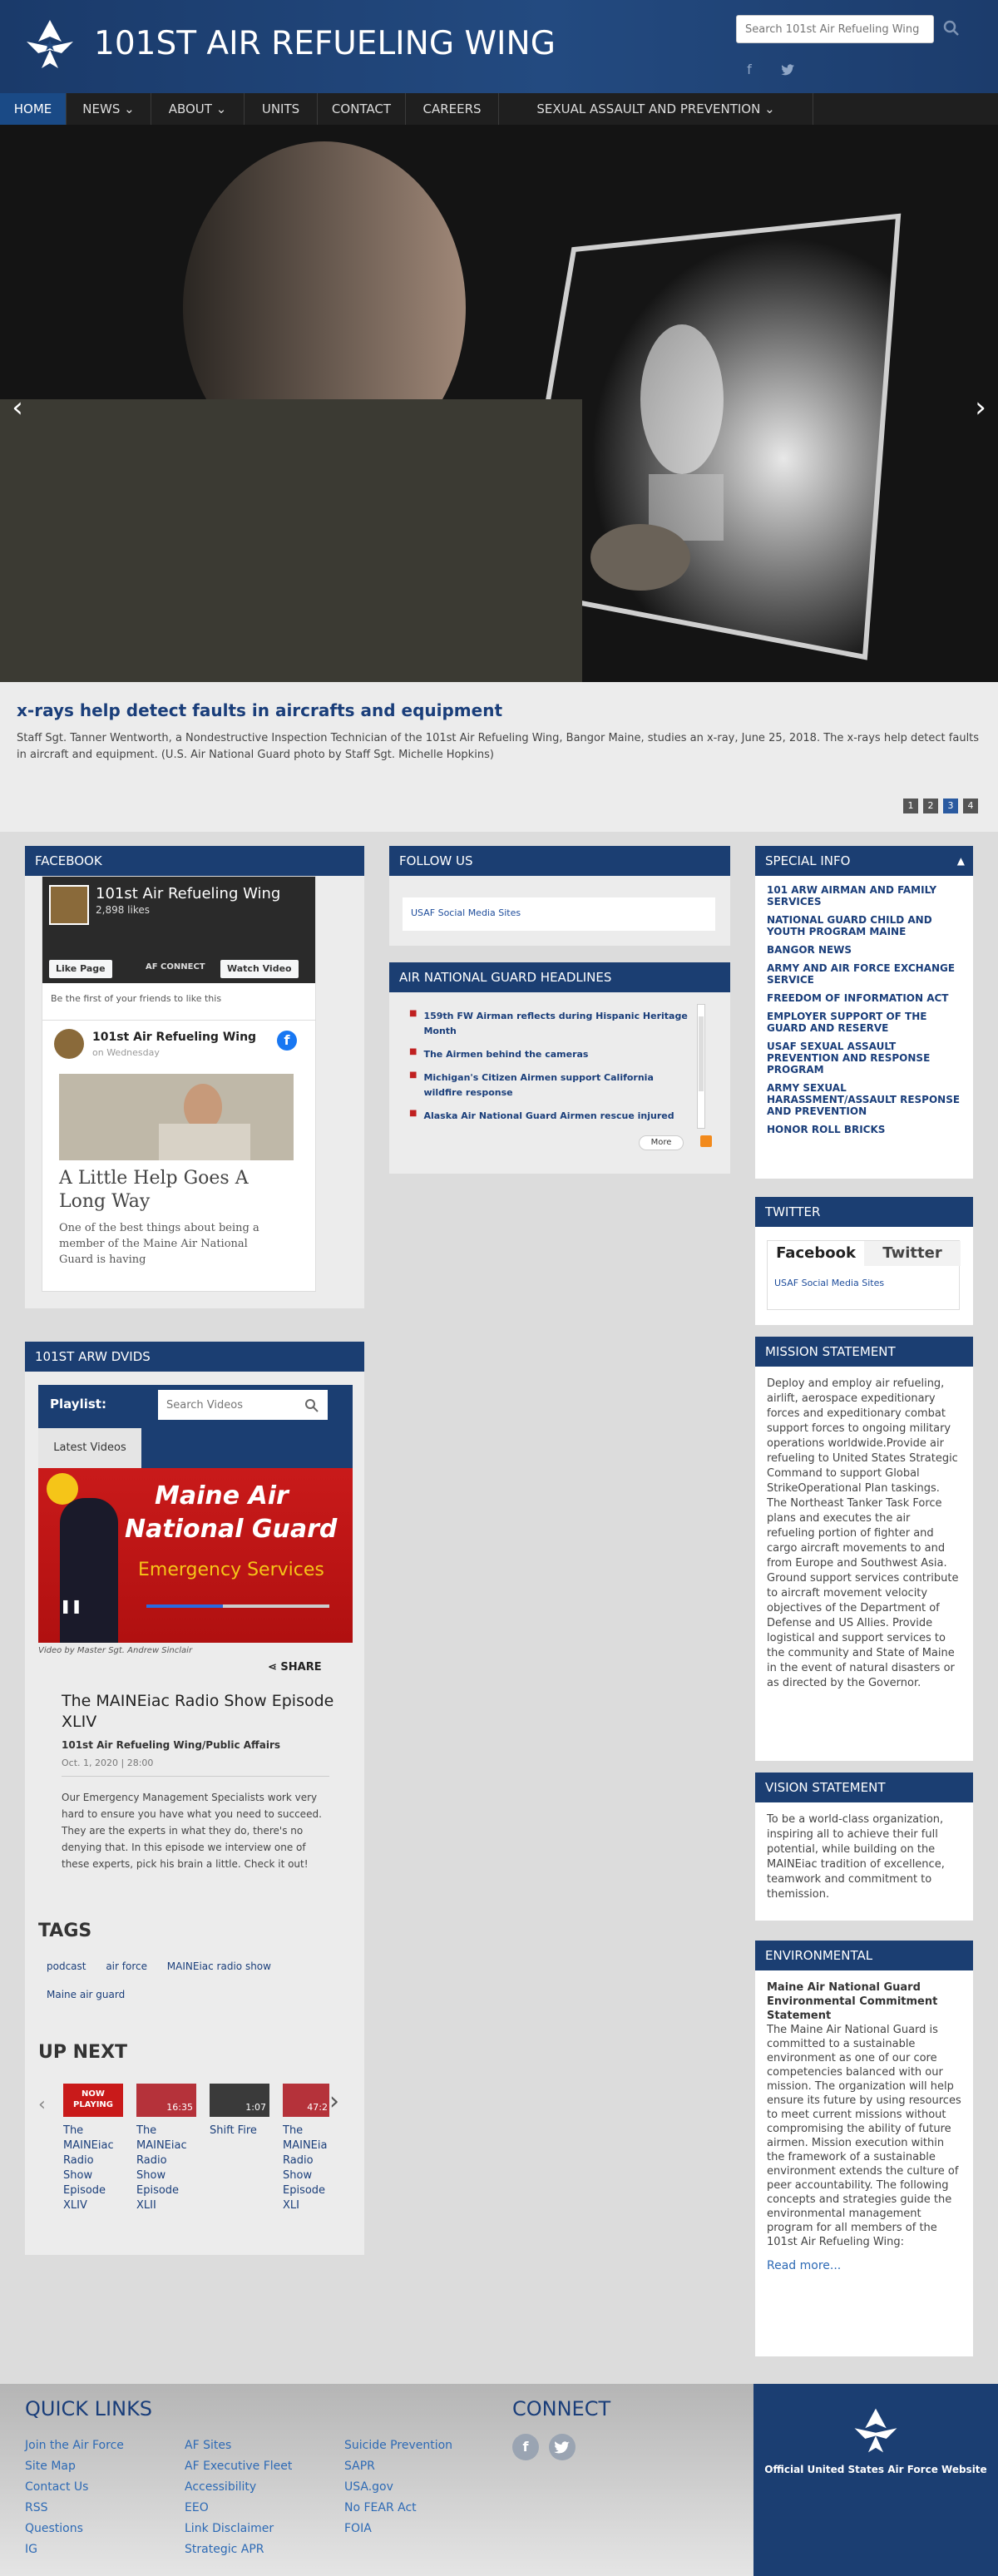 Image resolution: width=998 pixels, height=2576 pixels. What do you see at coordinates (787, 70) in the screenshot?
I see `twitter-icon` at bounding box center [787, 70].